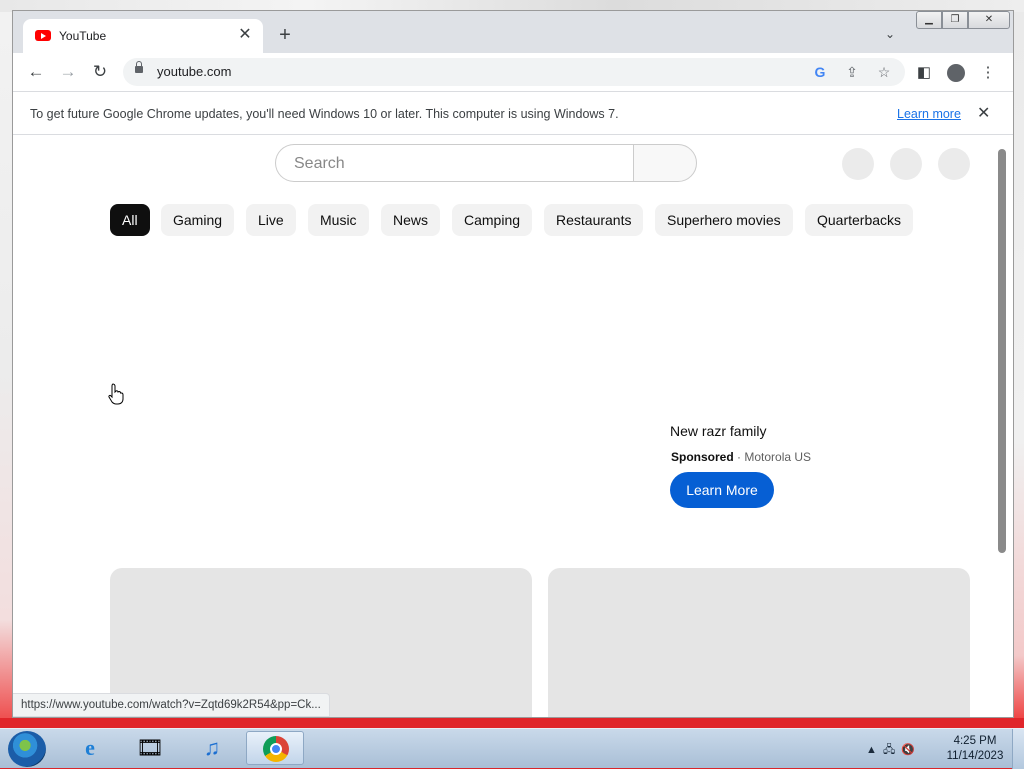 Image resolution: width=1024 pixels, height=769 pixels. Describe the element at coordinates (929, 114) in the screenshot. I see `infobar-learn-more-link: Learn more` at that location.